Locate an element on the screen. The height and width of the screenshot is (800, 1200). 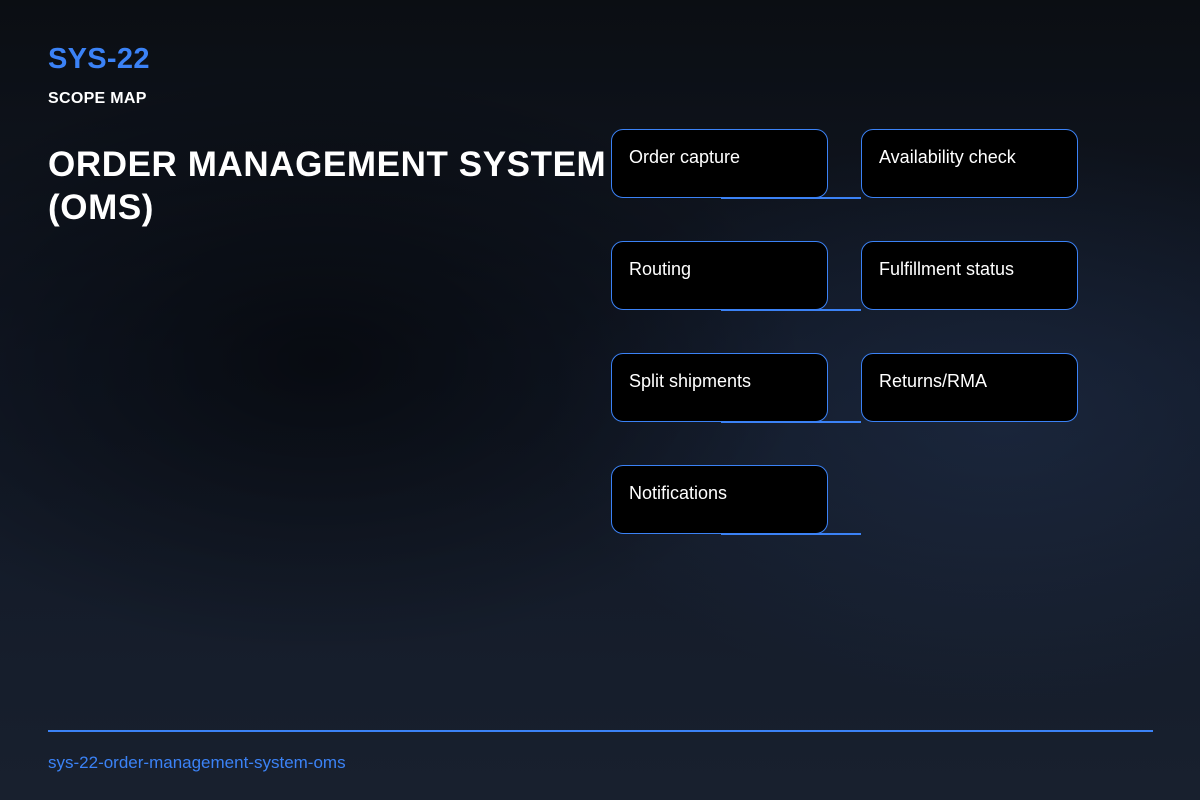
scope-node-label: Fulfillment status is located at coordinates (947, 269).